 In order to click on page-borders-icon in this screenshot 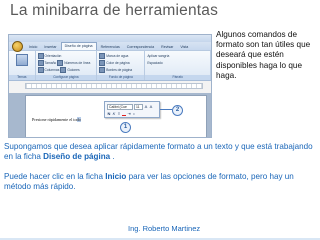, I will do `click(102, 70)`.